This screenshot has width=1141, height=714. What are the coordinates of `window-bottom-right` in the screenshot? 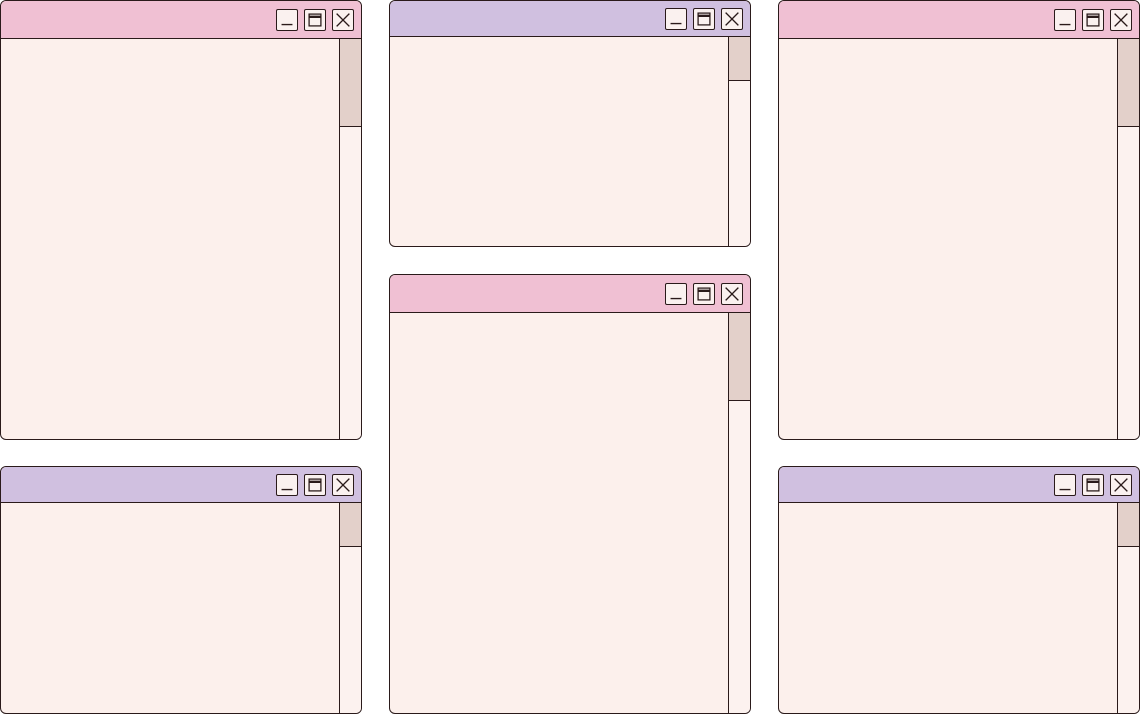 It's located at (959, 590).